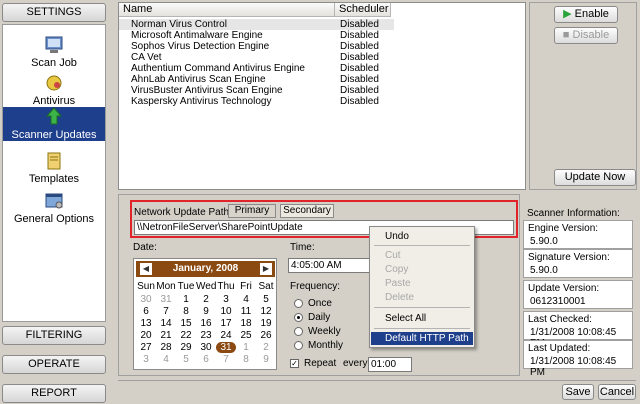 This screenshot has height=404, width=640. Describe the element at coordinates (246, 335) in the screenshot. I see `calendar-day: 25` at that location.